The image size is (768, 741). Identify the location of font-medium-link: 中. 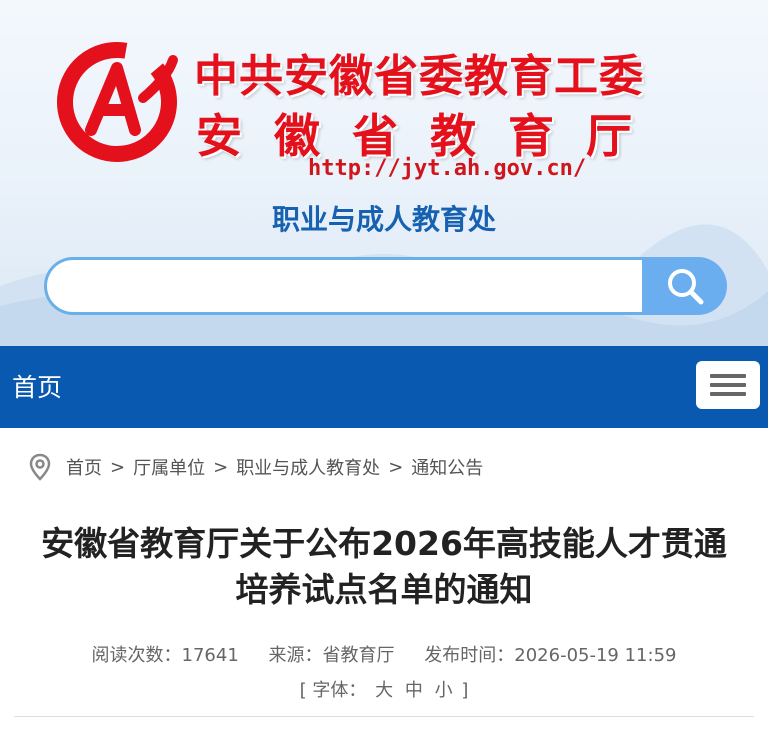
(414, 690).